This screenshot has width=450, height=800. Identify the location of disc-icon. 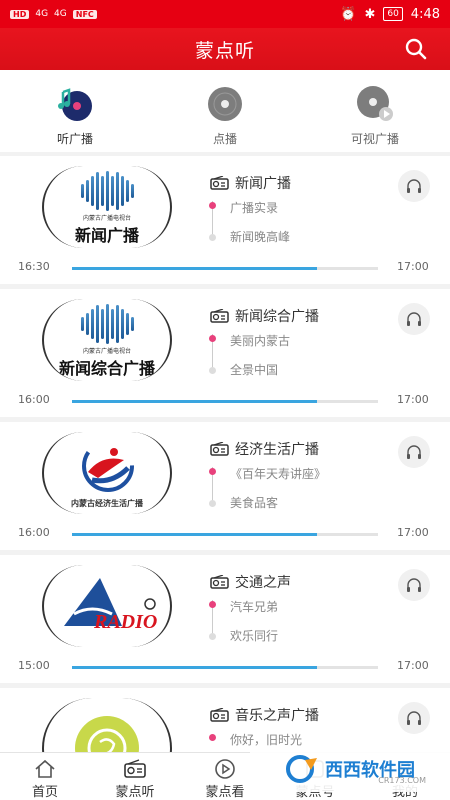
(225, 104).